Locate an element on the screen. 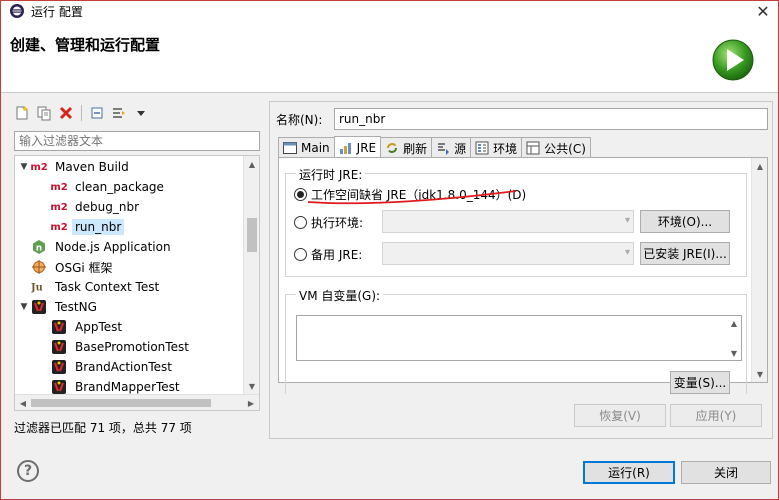 The height and width of the screenshot is (500, 779). osgi-icon is located at coordinates (39, 267).